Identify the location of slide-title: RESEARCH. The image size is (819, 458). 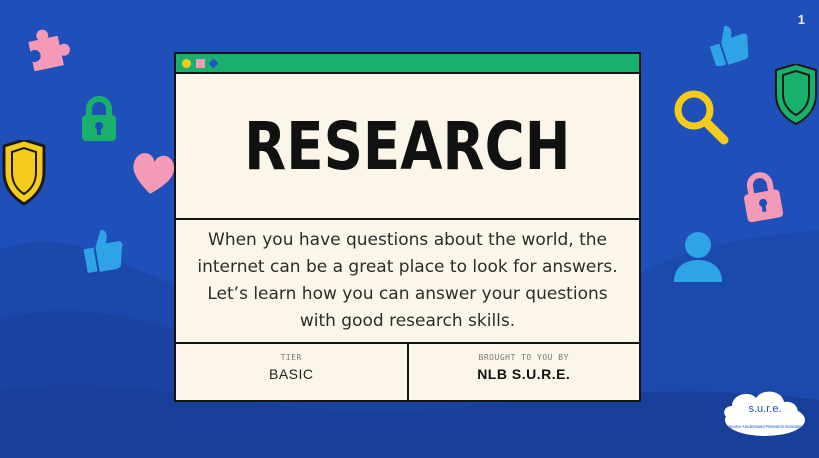
(407, 146).